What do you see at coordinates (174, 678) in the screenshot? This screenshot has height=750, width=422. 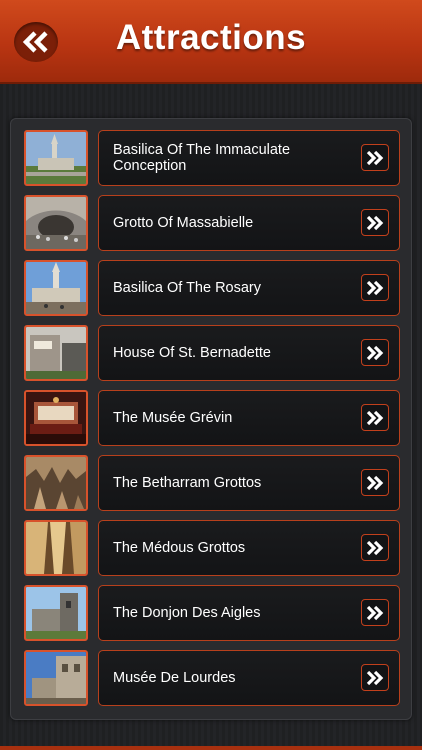 I see `attraction-name: Musée De Lourdes` at bounding box center [174, 678].